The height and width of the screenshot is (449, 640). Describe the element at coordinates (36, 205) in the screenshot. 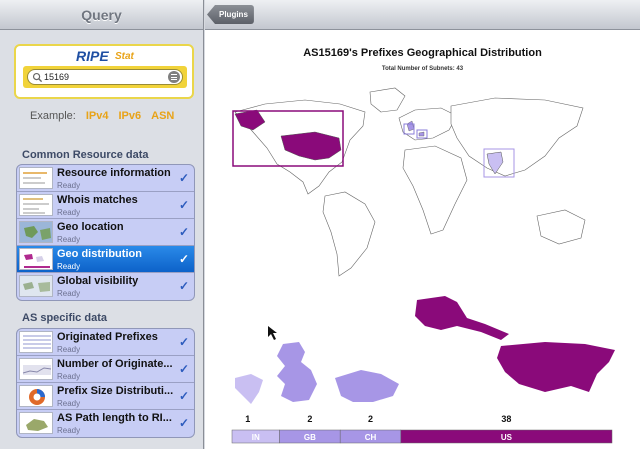

I see `whois-matches-thumbnail` at that location.